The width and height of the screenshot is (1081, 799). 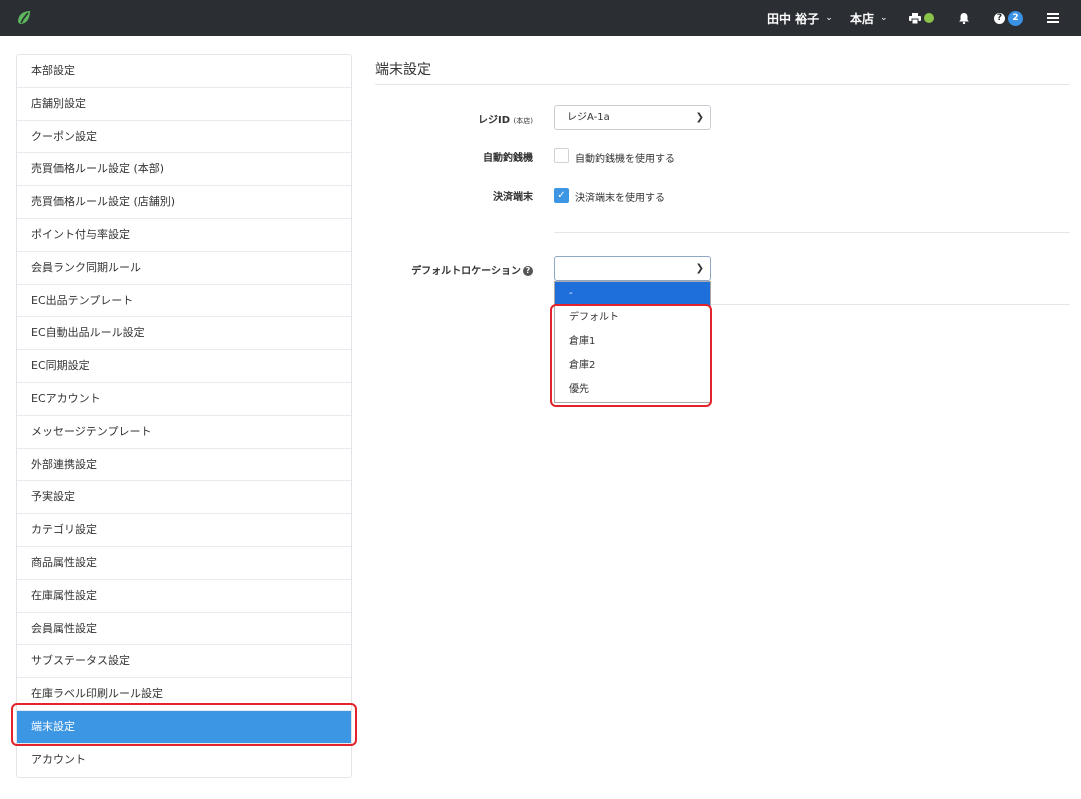 I want to click on user-name: 田中 裕子, so click(x=793, y=18).